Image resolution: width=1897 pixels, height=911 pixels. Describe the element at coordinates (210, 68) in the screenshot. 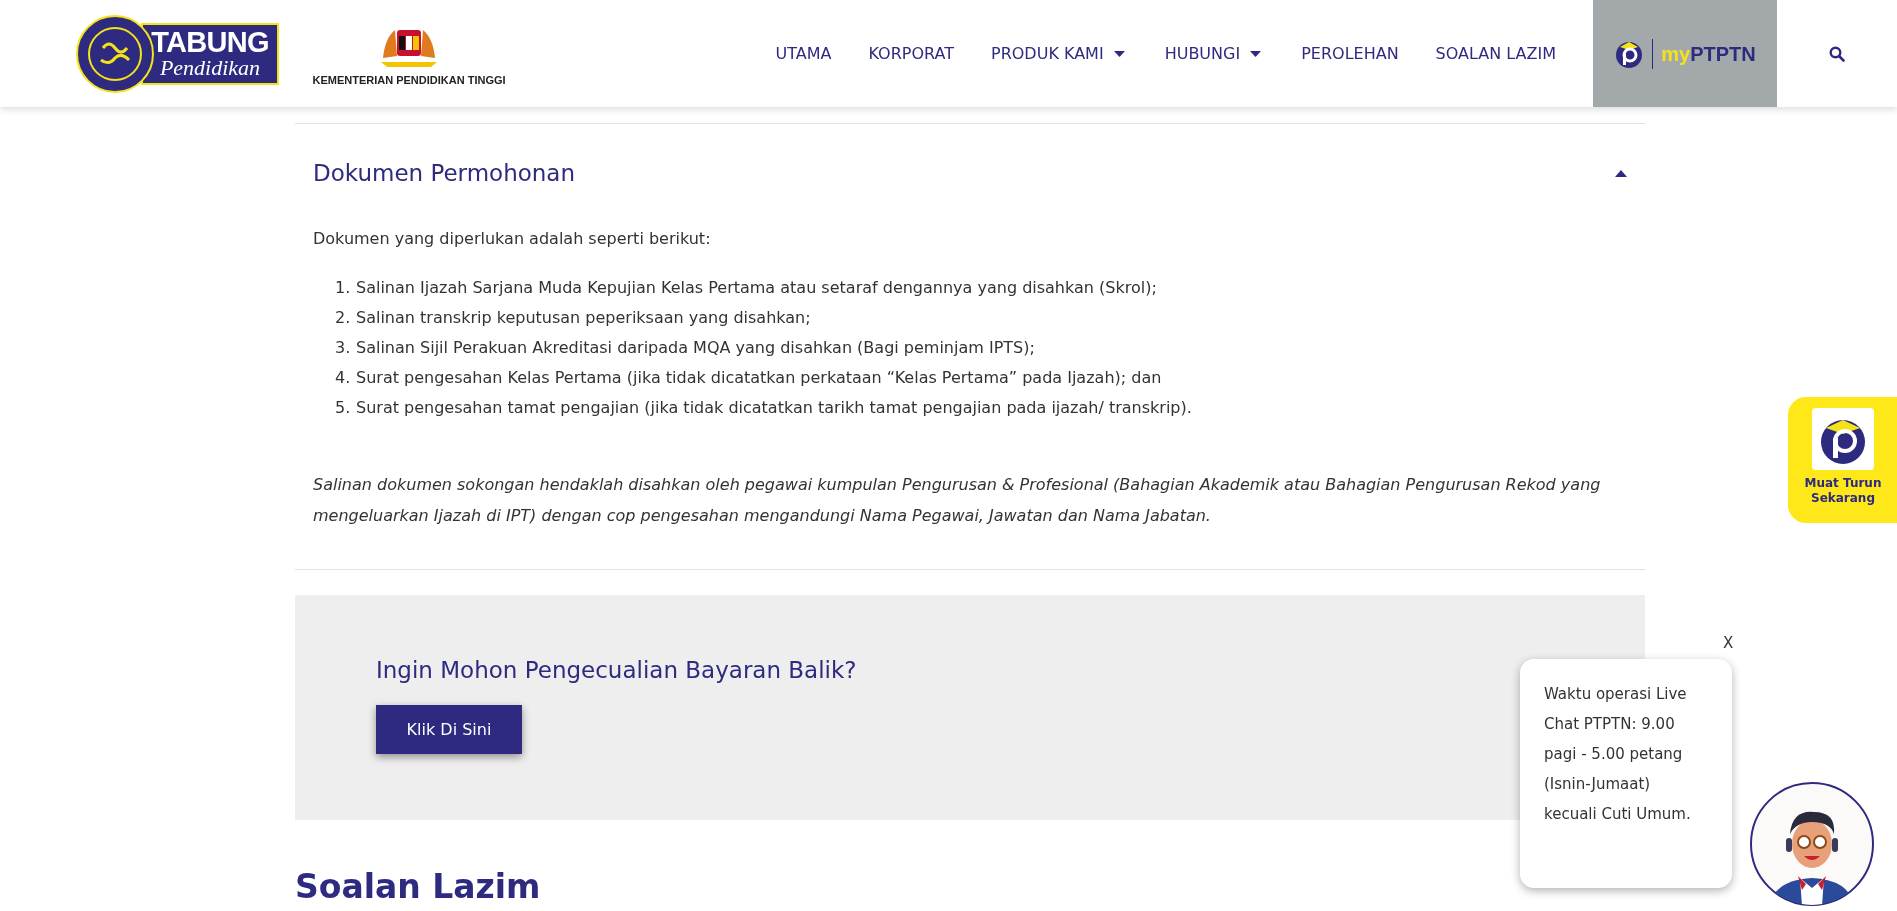

I see `logo-subtitle: Pendidikan` at that location.